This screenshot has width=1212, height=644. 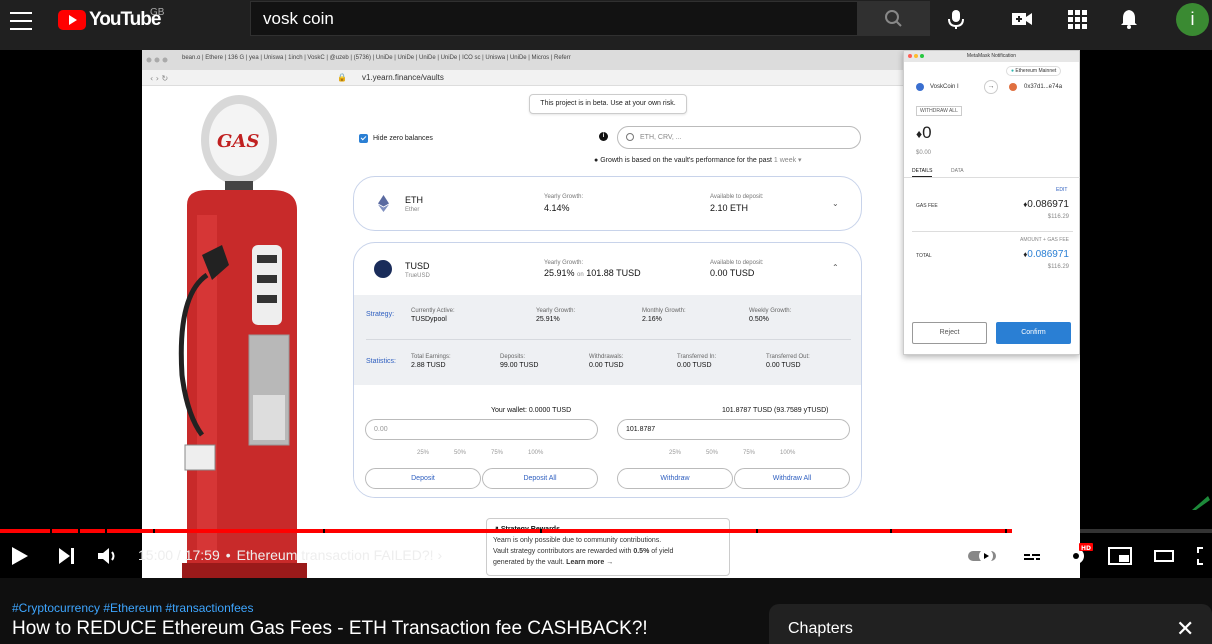 What do you see at coordinates (159, 78) in the screenshot?
I see `browser-nav-icons: ‹ › ↻` at bounding box center [159, 78].